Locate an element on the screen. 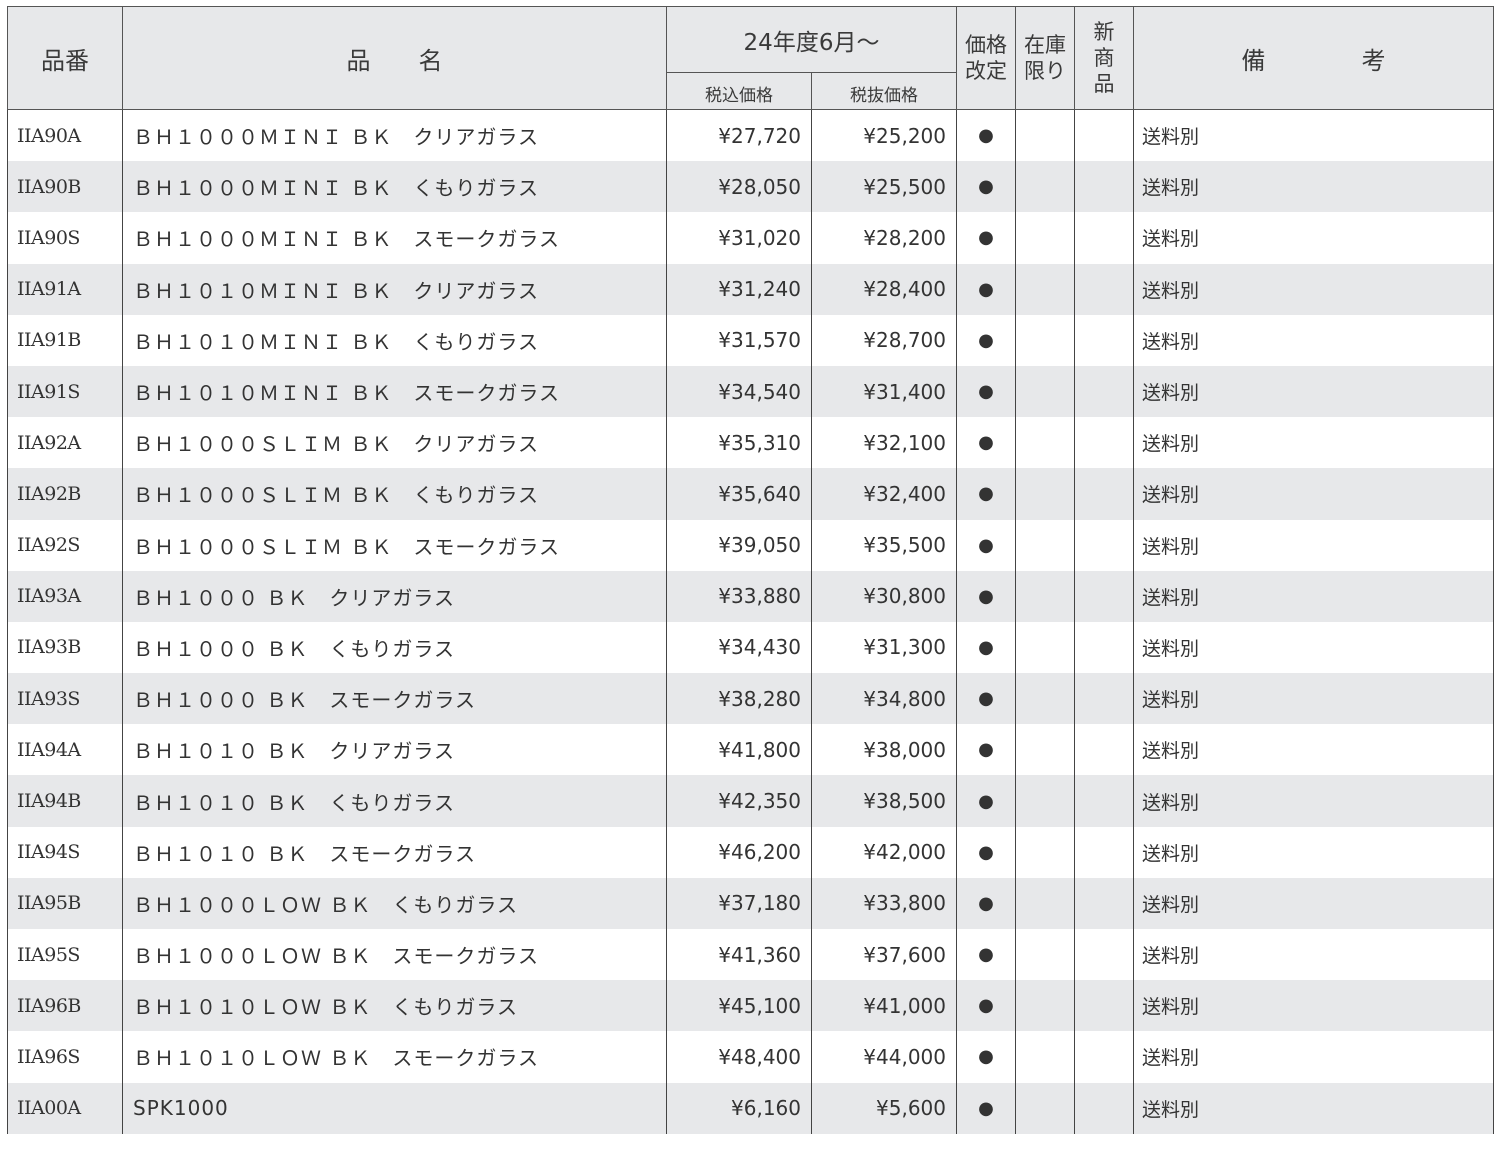  product-name: ＢＨ１０００ＭＩＮＩ ＢＫ クリアガラス is located at coordinates (394, 135).